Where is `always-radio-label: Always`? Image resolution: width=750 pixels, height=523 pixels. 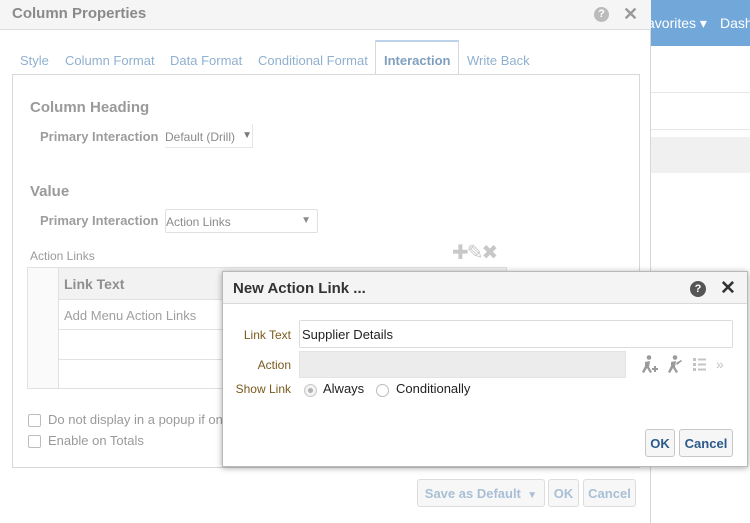
always-radio-label: Always is located at coordinates (344, 388).